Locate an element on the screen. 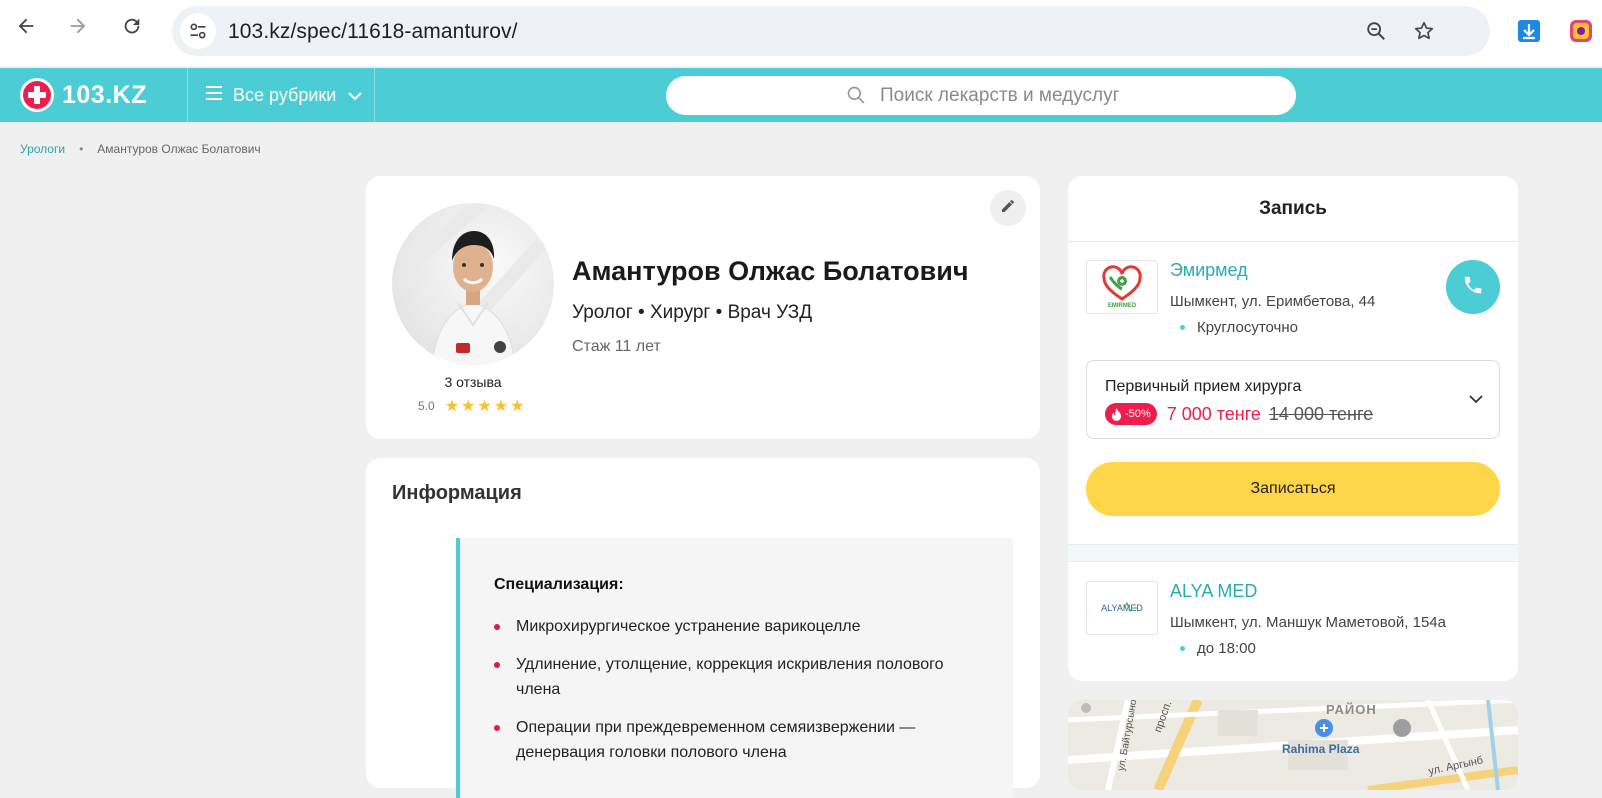  clinic-logo-alyamed: ALYAMED is located at coordinates (1122, 608).